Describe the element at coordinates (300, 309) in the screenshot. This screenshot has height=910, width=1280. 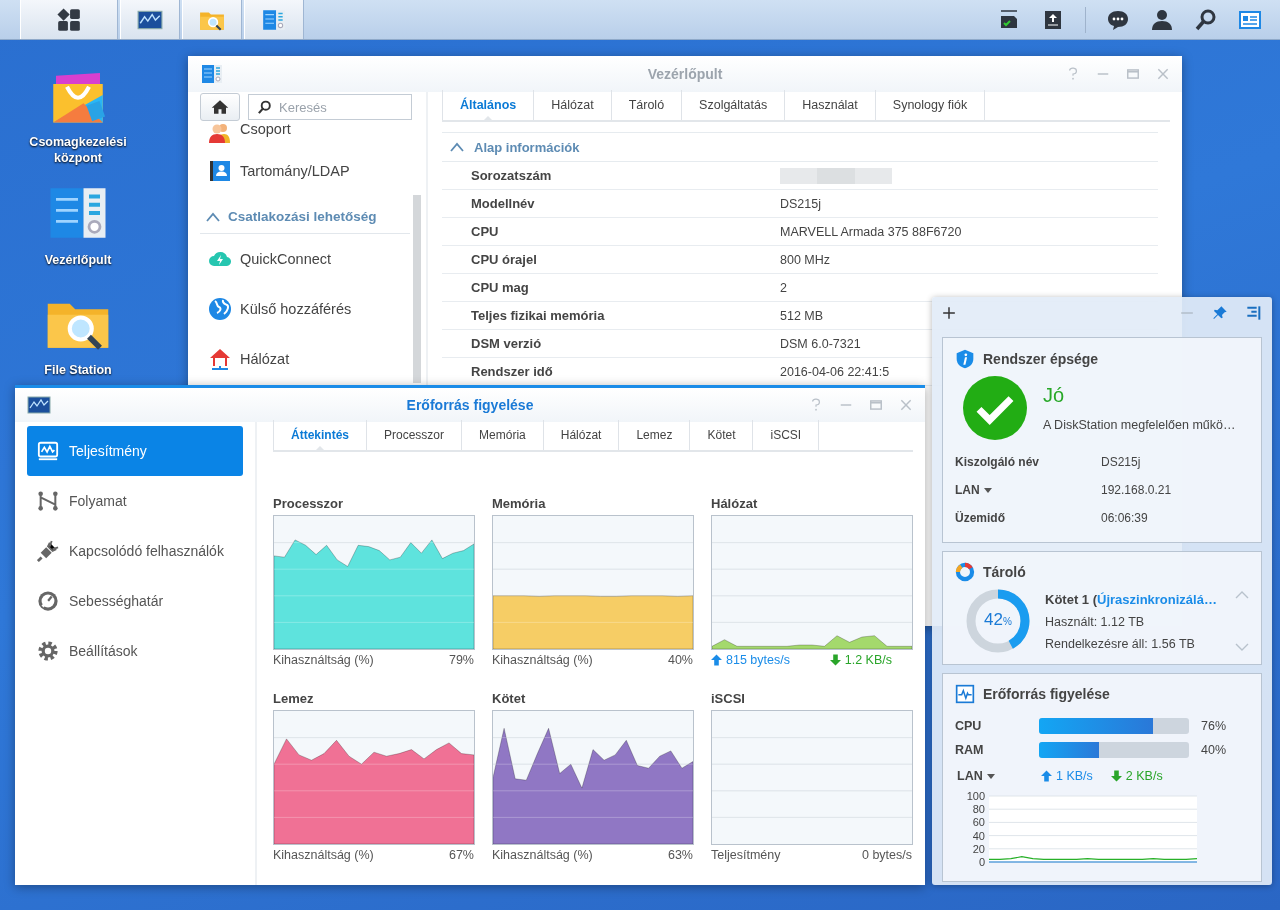
I see `sidebar-item: Külső hozzáférés` at that location.